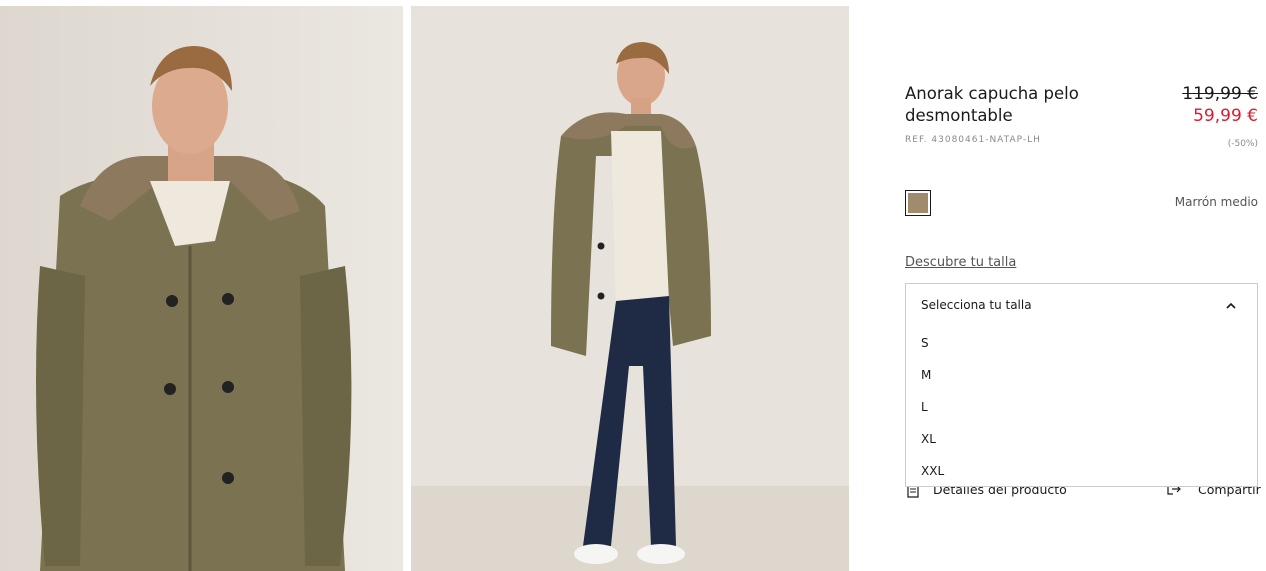 This screenshot has height=571, width=1266. I want to click on color-swatch-fill, so click(918, 203).